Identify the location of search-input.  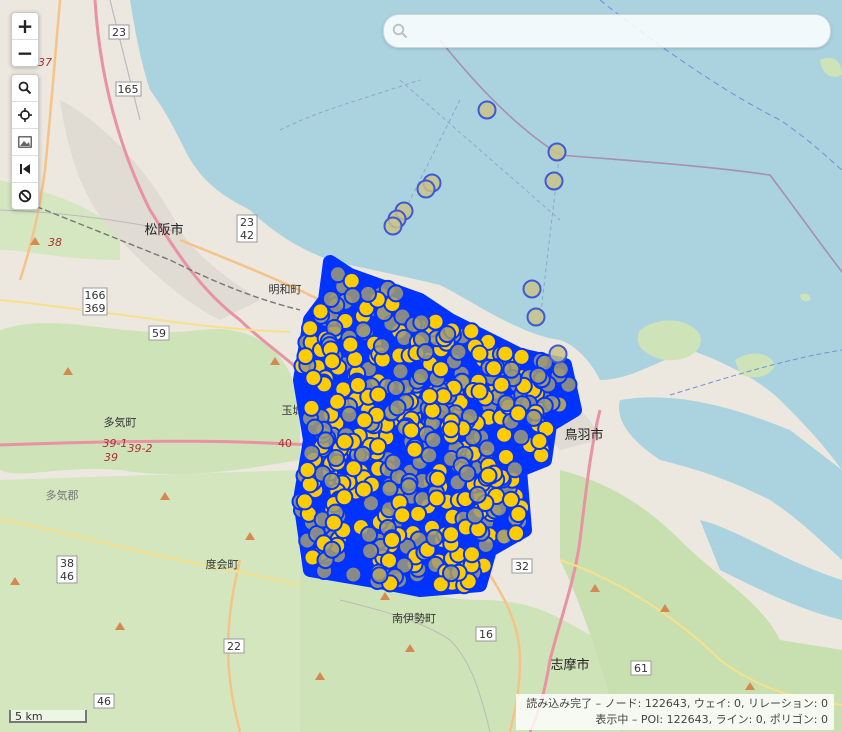
(623, 31).